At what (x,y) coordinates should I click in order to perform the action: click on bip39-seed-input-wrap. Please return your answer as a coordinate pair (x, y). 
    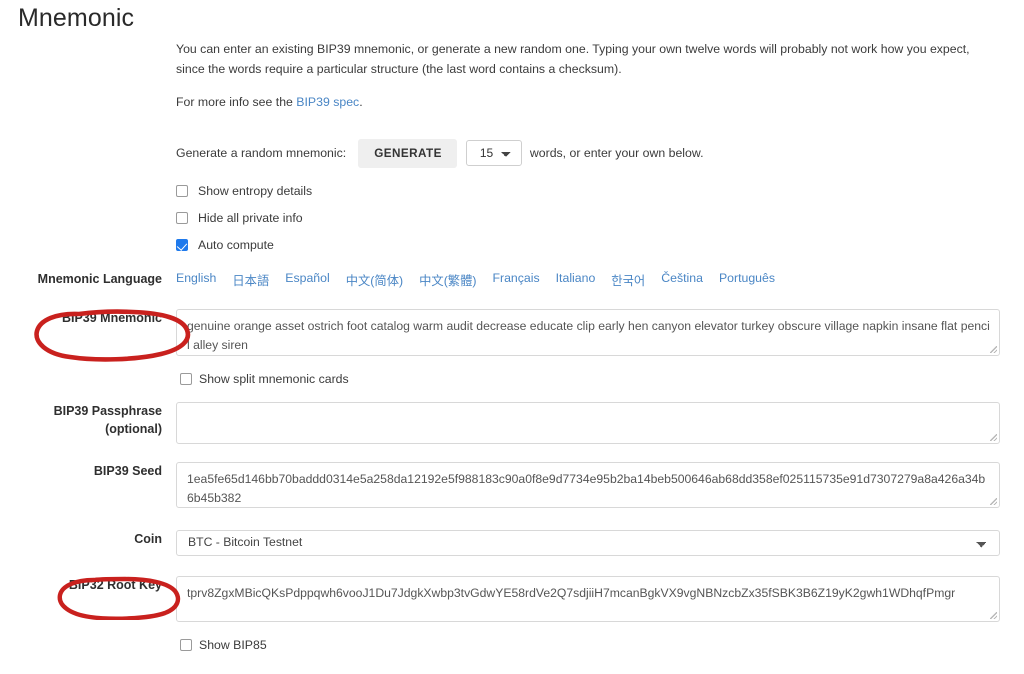
    Looking at the image, I should click on (588, 484).